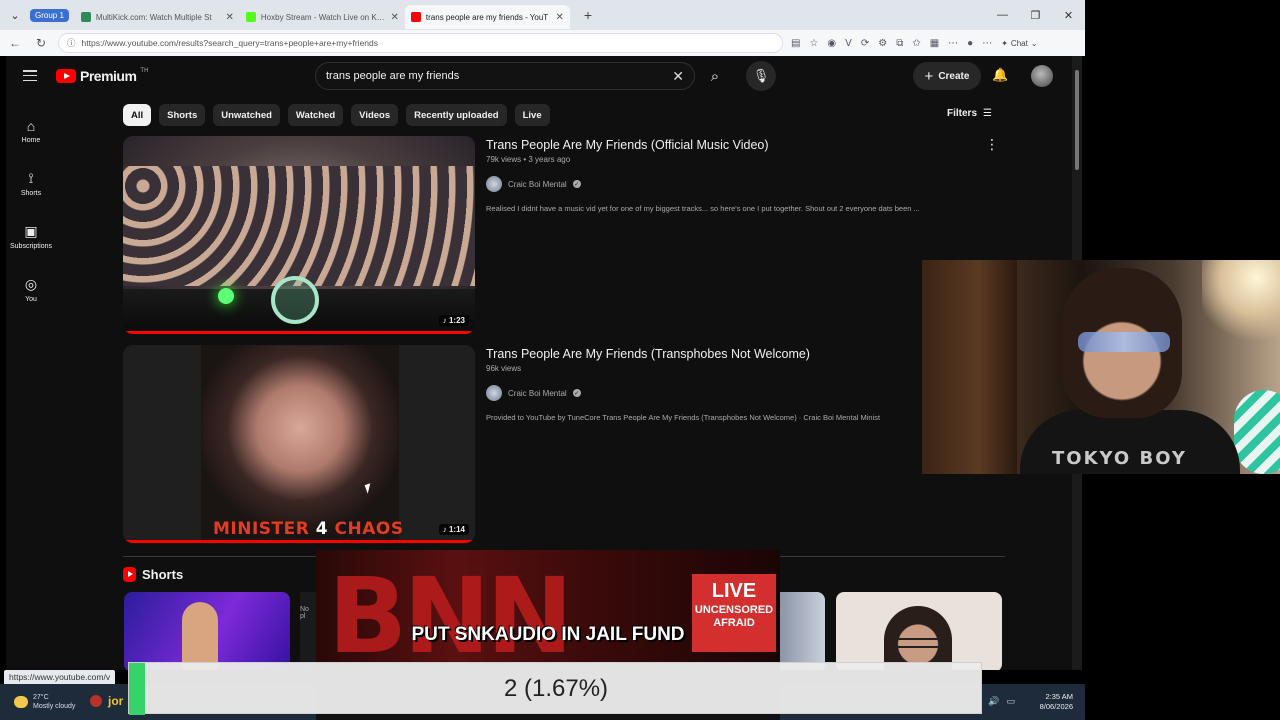  Describe the element at coordinates (813, 43) in the screenshot. I see `favorite-star-icon: ☆` at that location.